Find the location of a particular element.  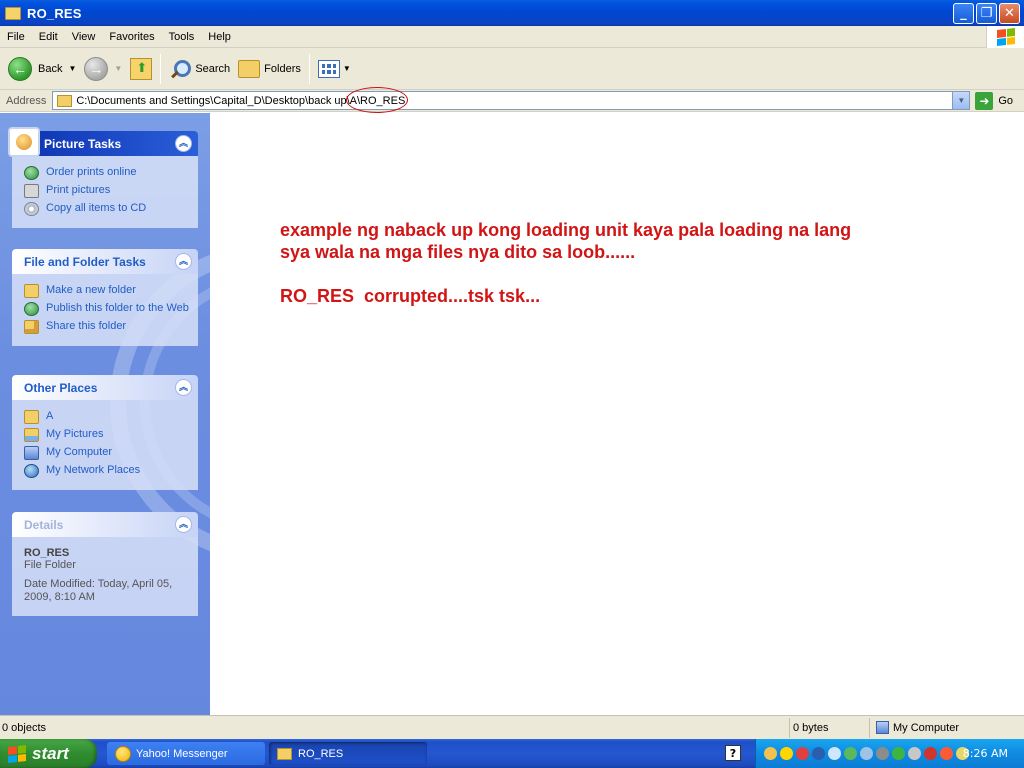

task-copy-to-cd: Copy all items to CD is located at coordinates (107, 209).